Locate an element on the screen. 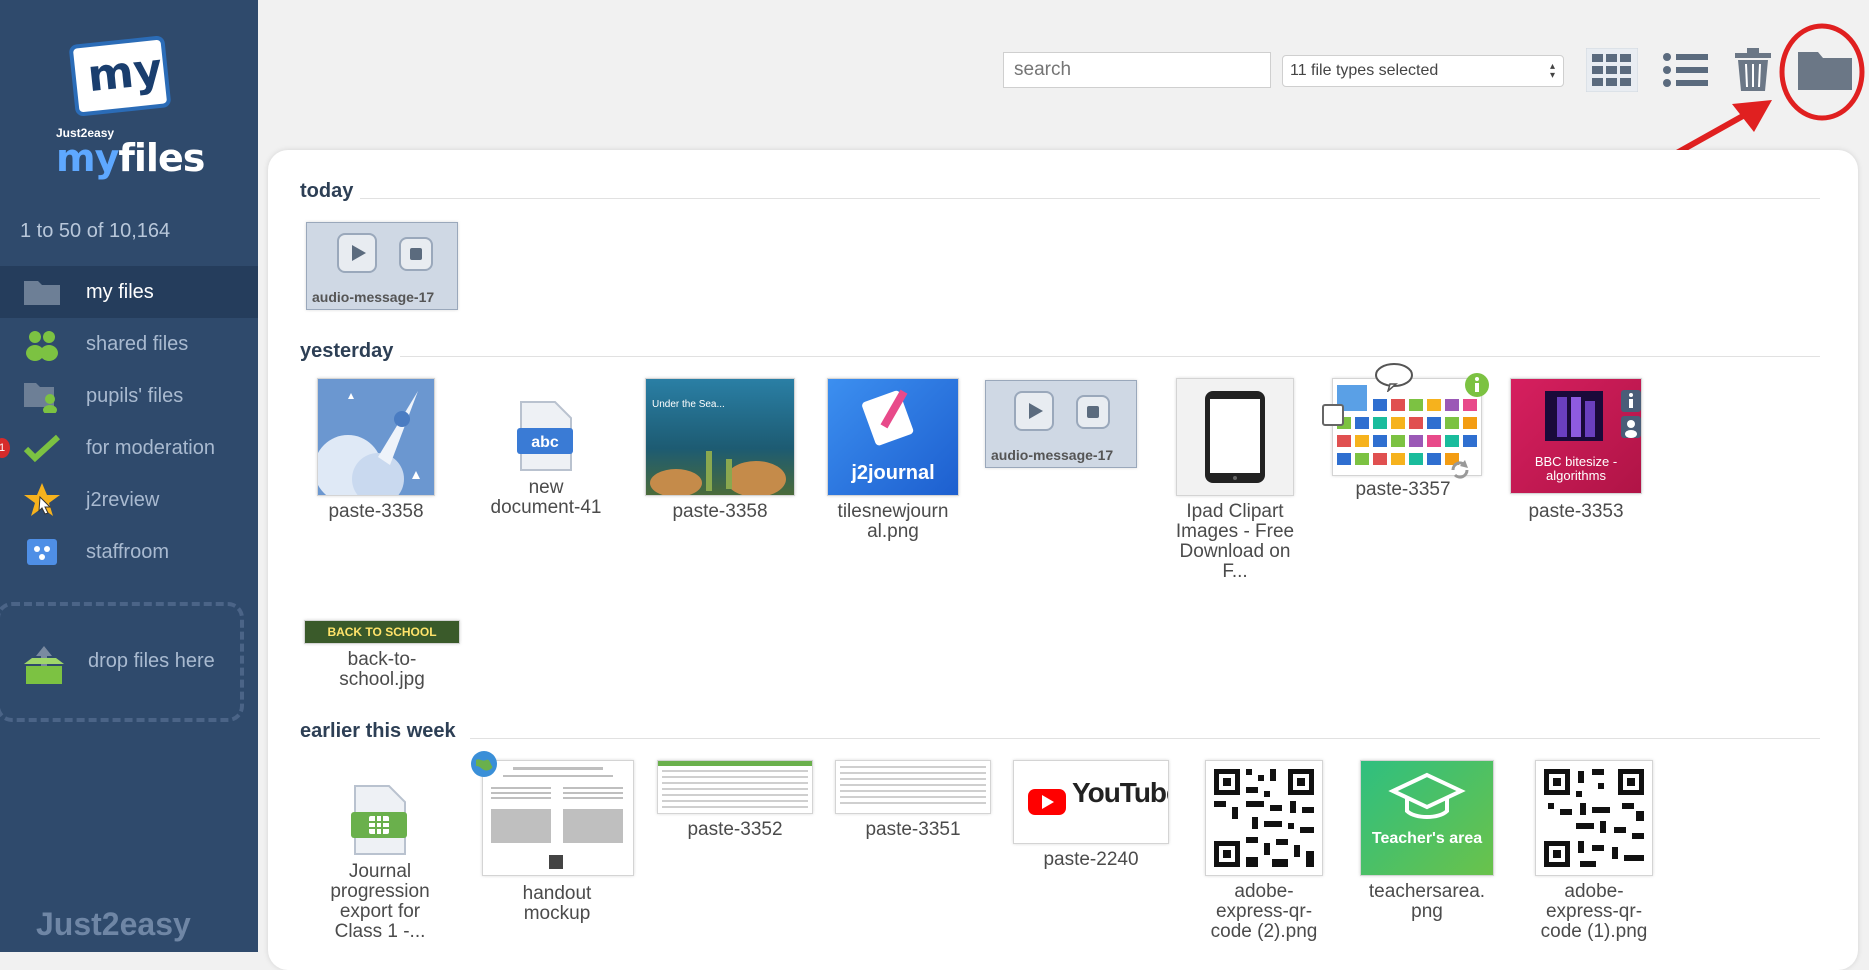 The height and width of the screenshot is (970, 1869). doc-badge-text: abc is located at coordinates (545, 442).